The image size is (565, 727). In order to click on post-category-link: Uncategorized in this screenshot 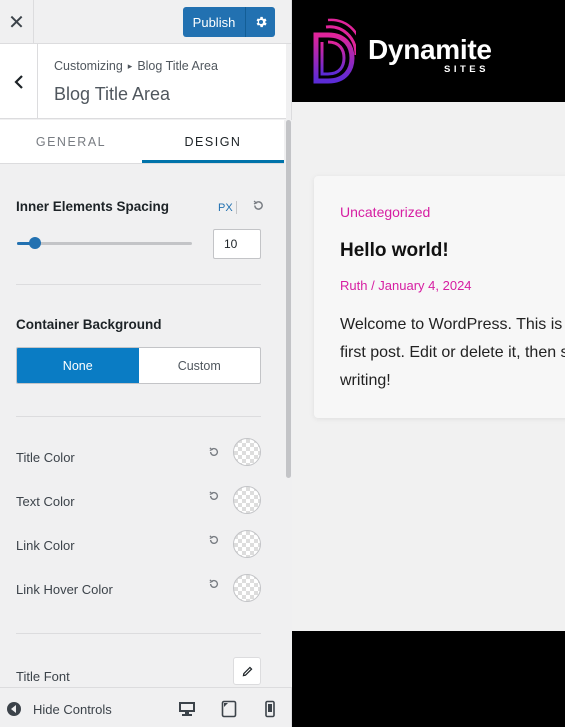, I will do `click(385, 212)`.